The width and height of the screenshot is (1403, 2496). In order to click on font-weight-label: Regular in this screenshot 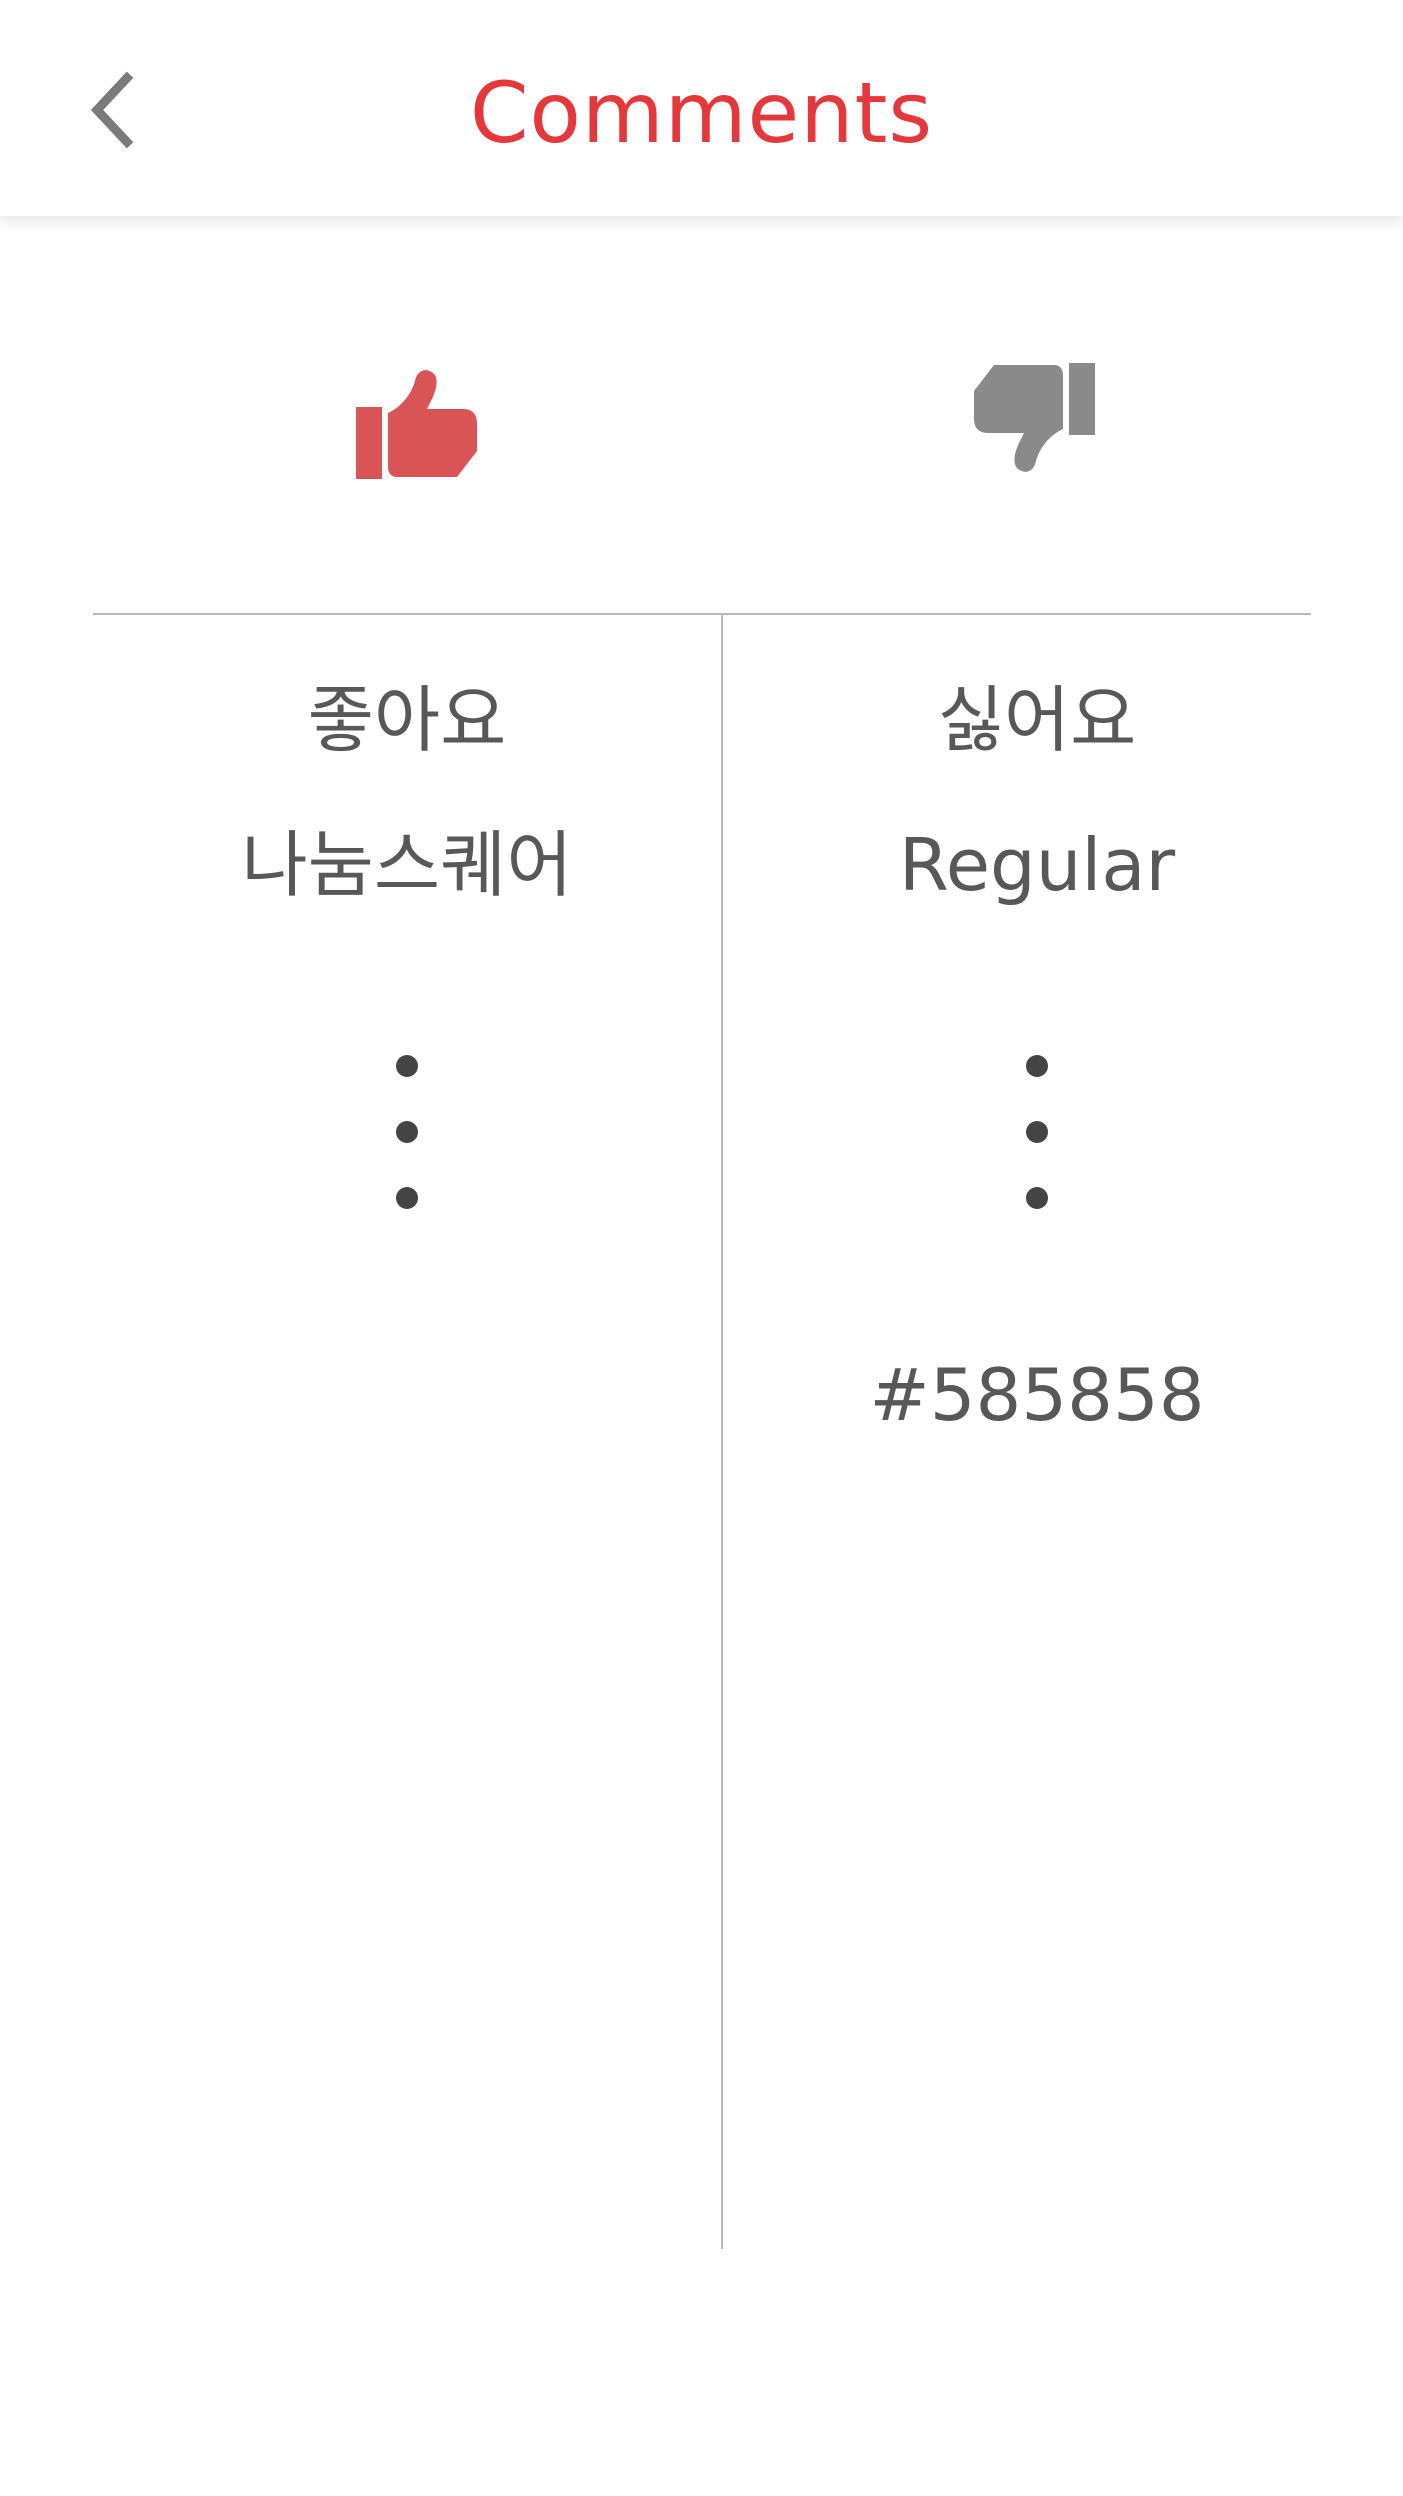, I will do `click(1037, 865)`.